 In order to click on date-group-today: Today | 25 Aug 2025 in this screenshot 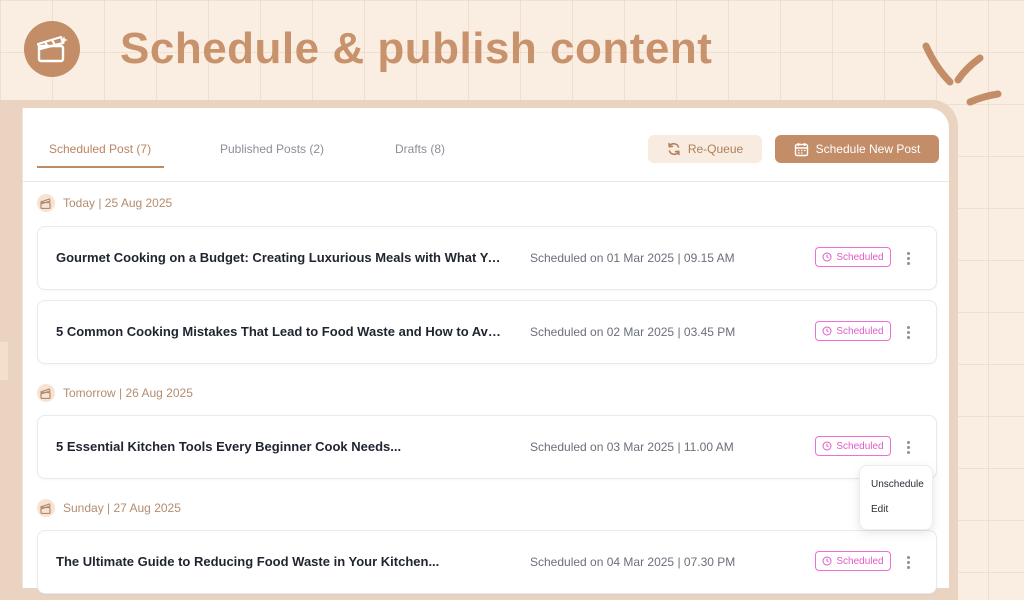, I will do `click(104, 203)`.